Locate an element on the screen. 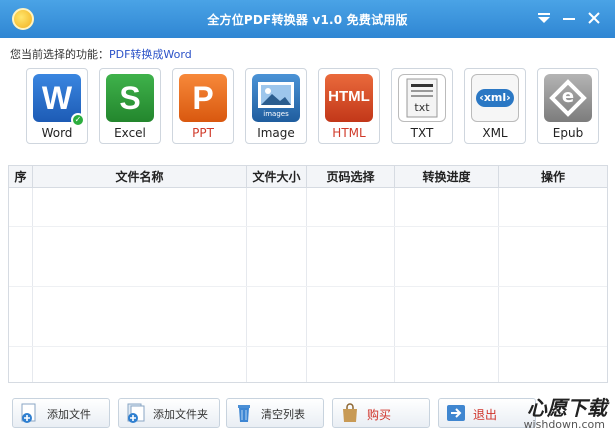  menu-dropdown-button is located at coordinates (544, 18).